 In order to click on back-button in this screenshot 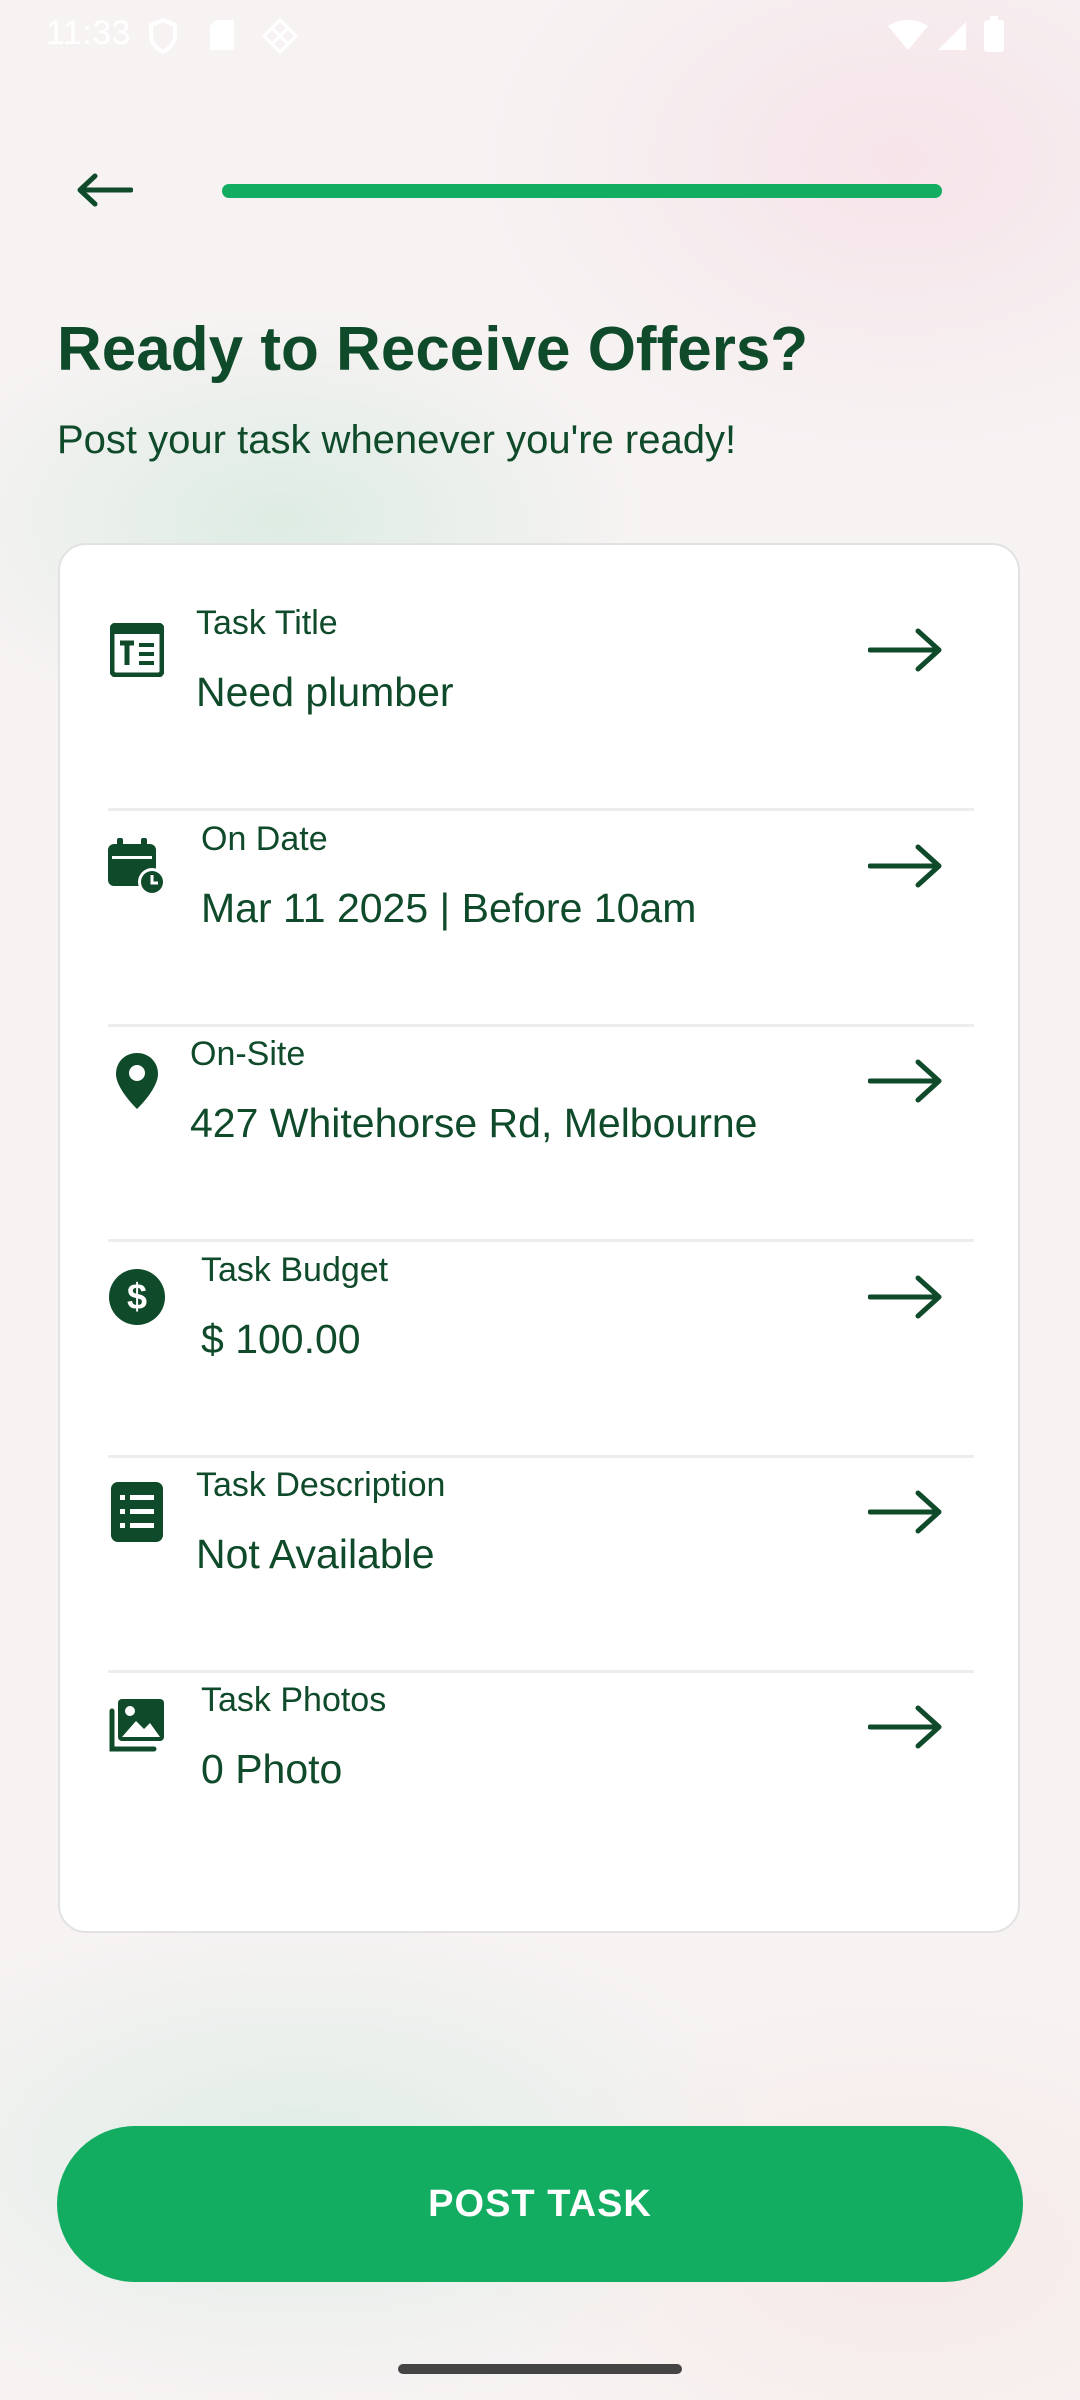, I will do `click(104, 192)`.